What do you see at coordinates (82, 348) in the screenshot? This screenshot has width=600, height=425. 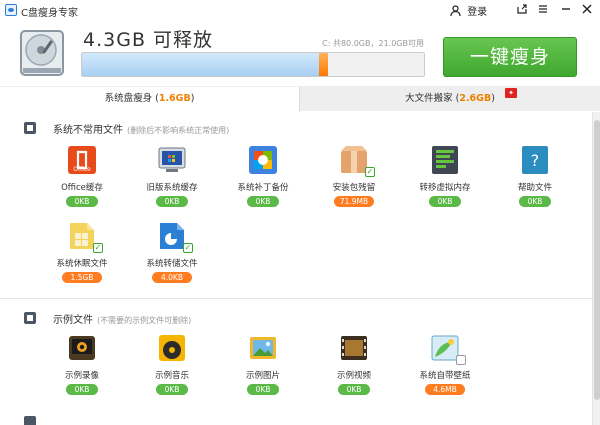 I see `sample-video-icon` at bounding box center [82, 348].